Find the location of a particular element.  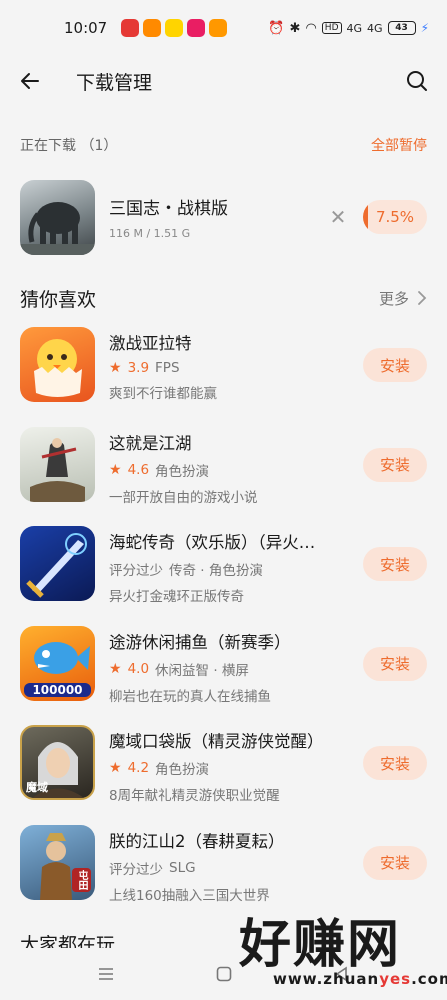

battery-icon: 43 is located at coordinates (401, 28).